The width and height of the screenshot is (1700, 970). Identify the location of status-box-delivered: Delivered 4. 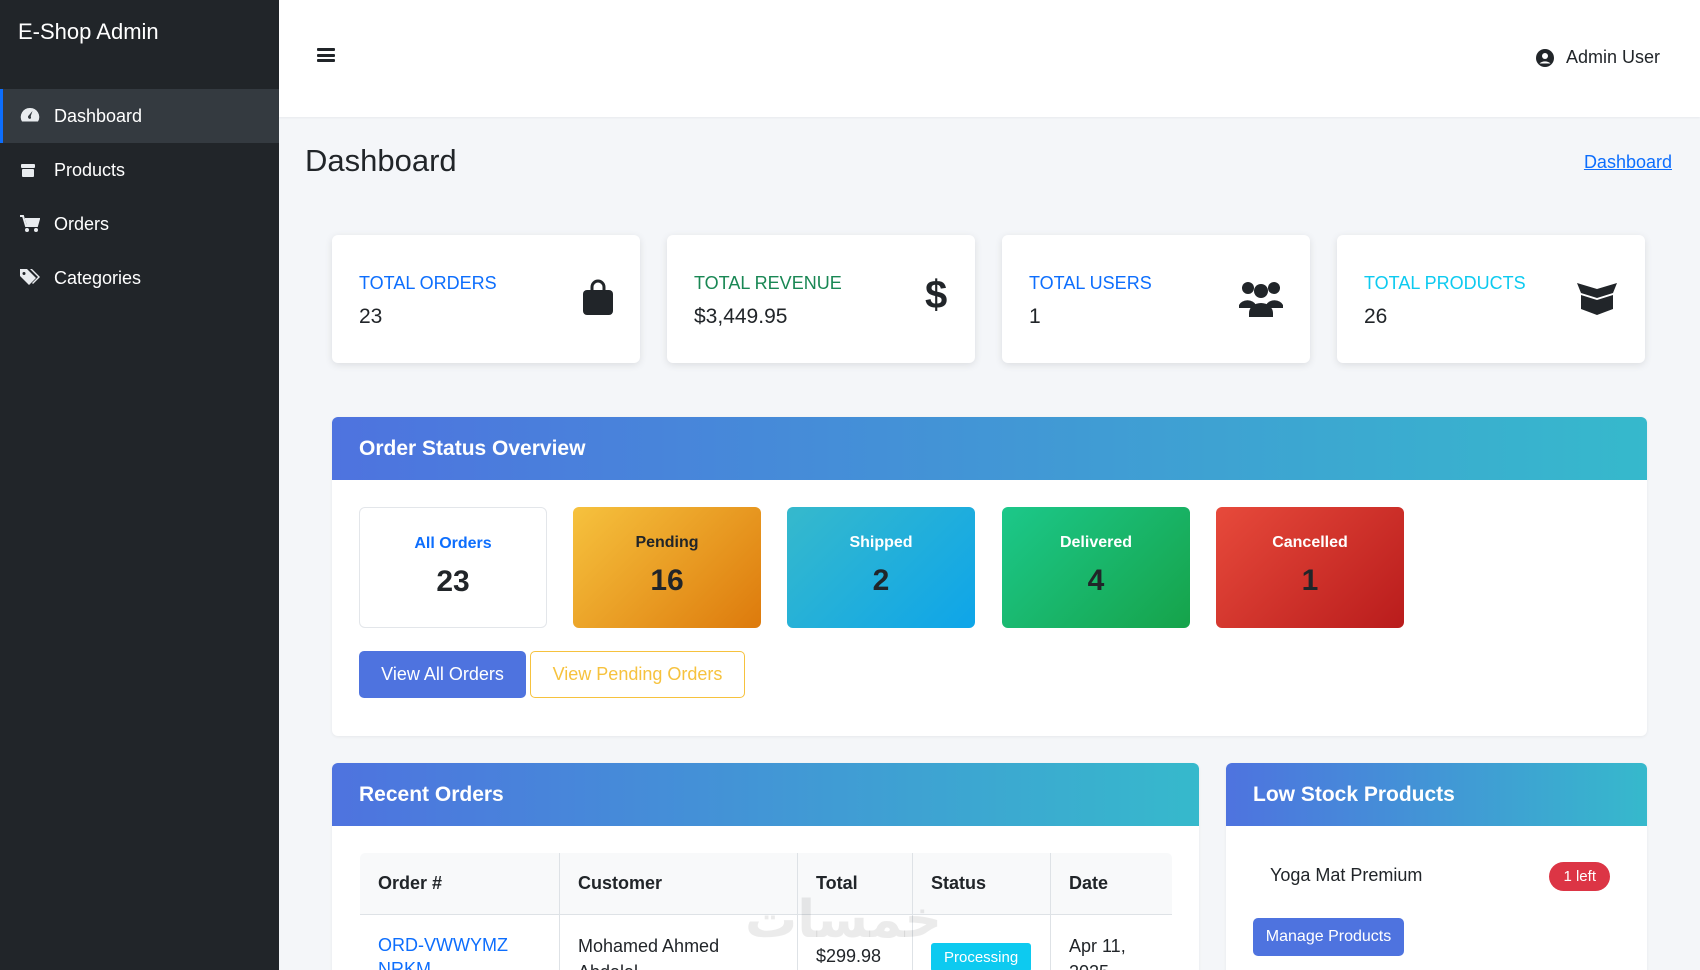
(1096, 567).